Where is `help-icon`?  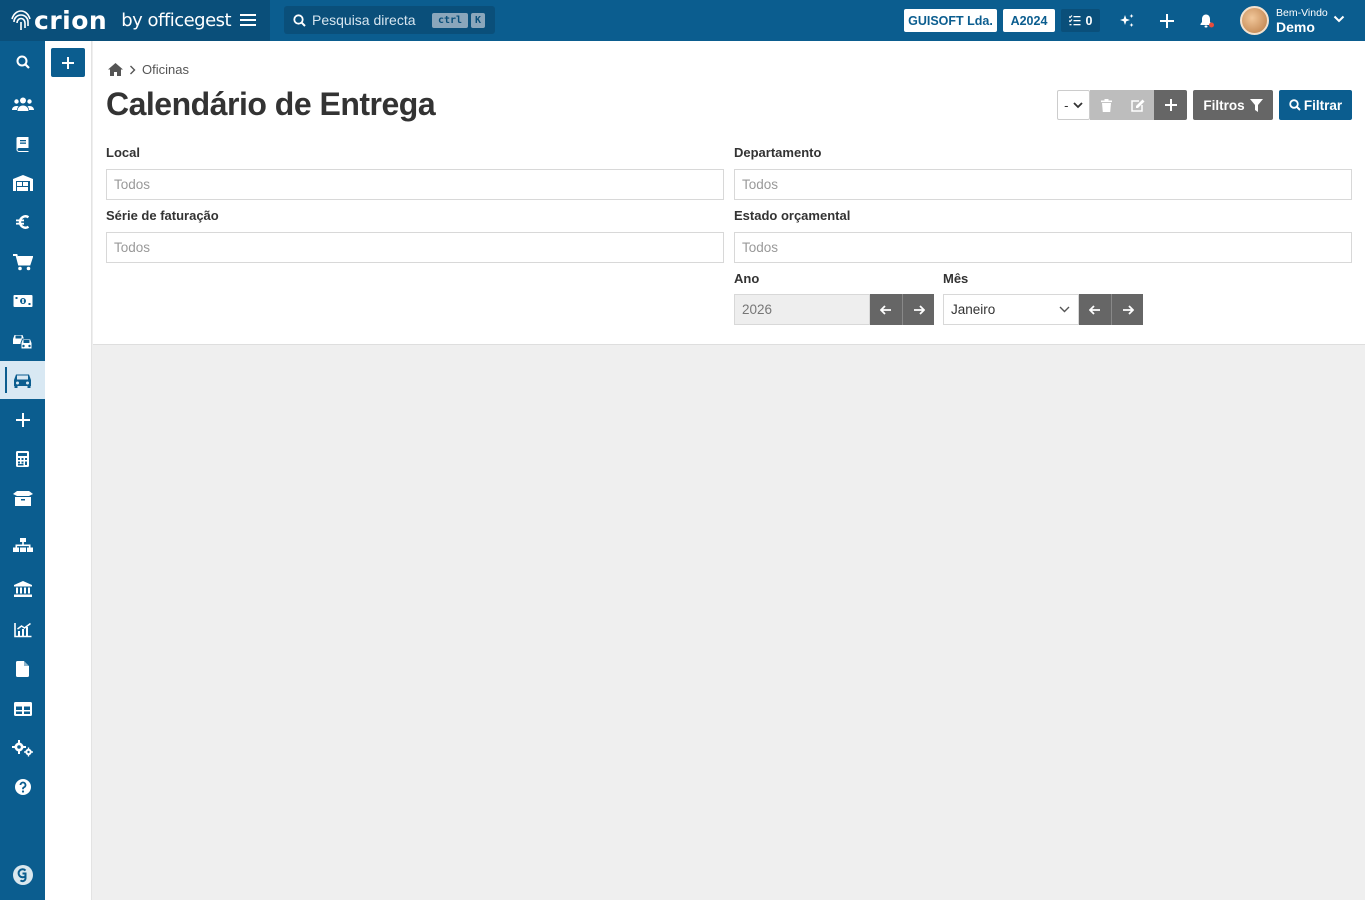
help-icon is located at coordinates (22, 787).